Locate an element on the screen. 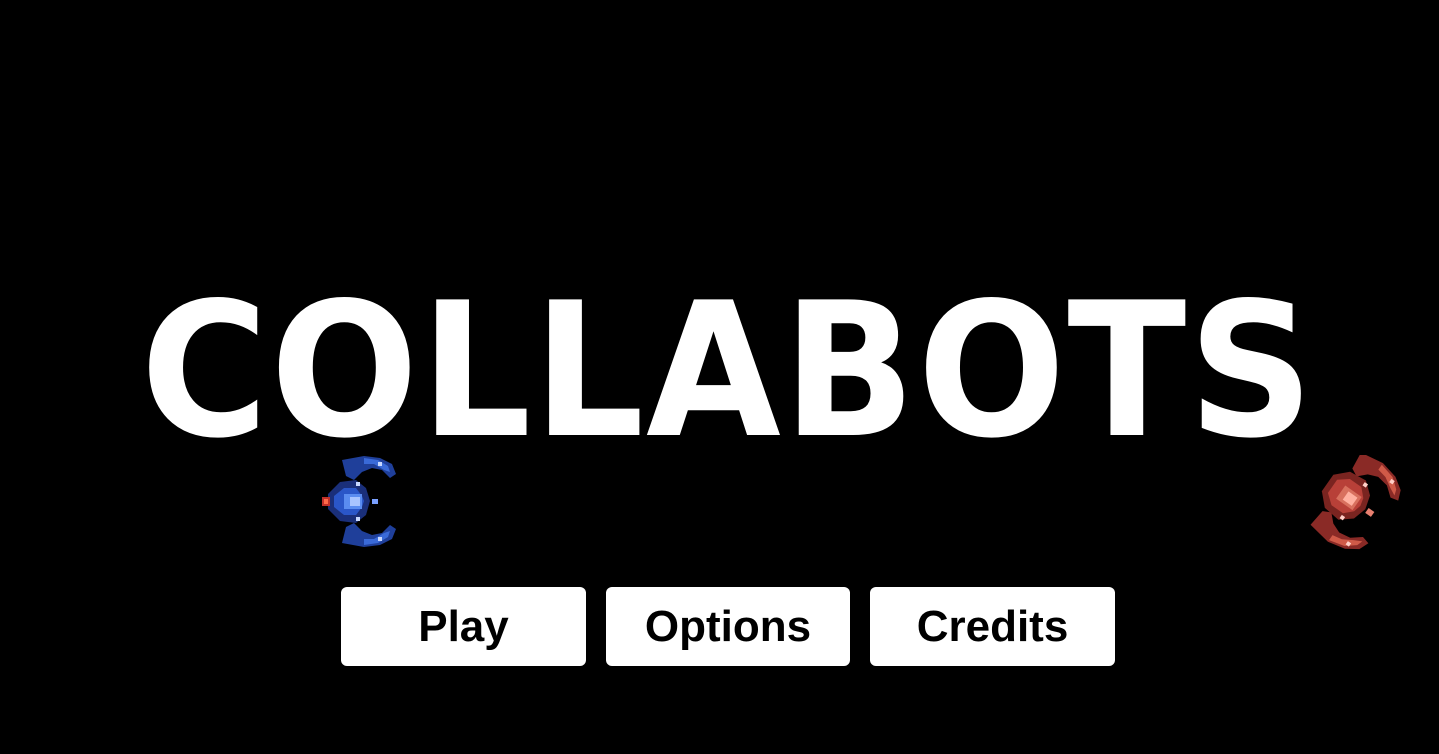 Image resolution: width=1439 pixels, height=754 pixels. play-button: Play is located at coordinates (463, 626).